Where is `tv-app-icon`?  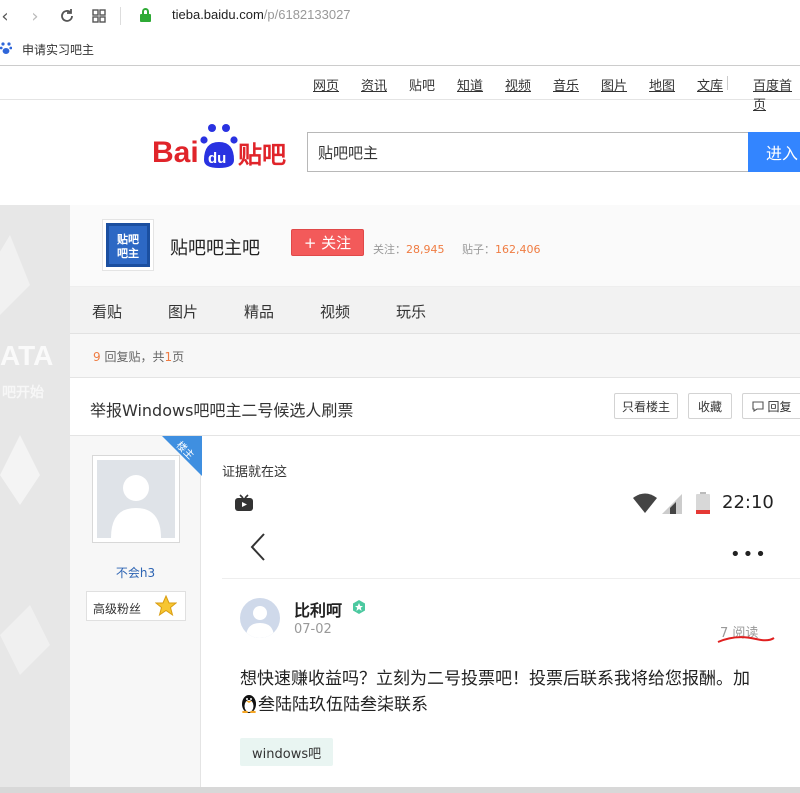
tv-app-icon is located at coordinates (244, 502).